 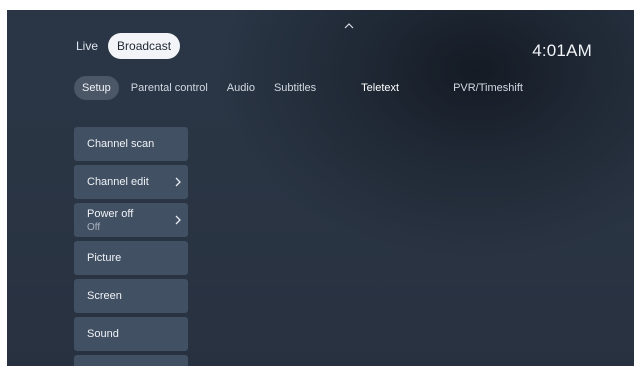 I want to click on menu-item-next, so click(x=131, y=360).